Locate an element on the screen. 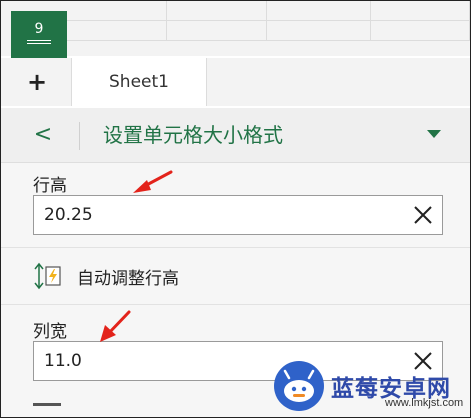 The image size is (471, 418). watermark-url: www.lmkjst.com is located at coordinates (424, 403).